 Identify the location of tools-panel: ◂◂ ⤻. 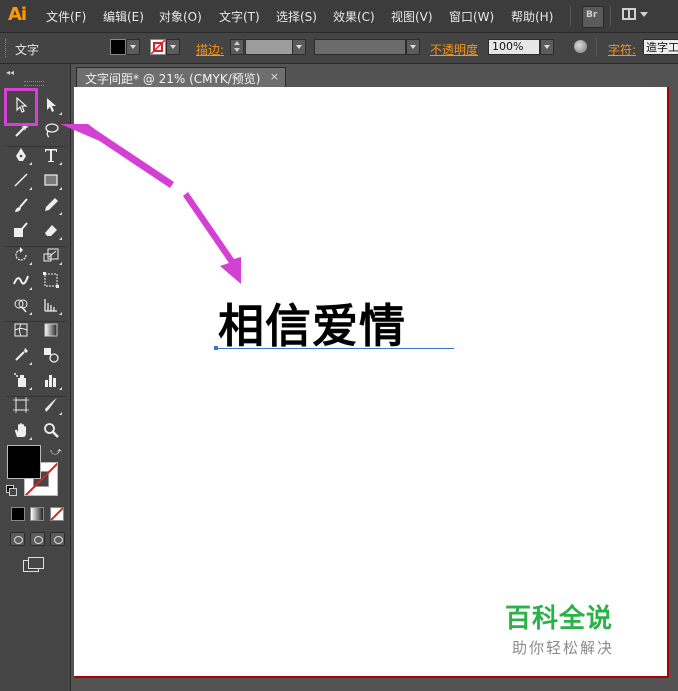
(35, 377).